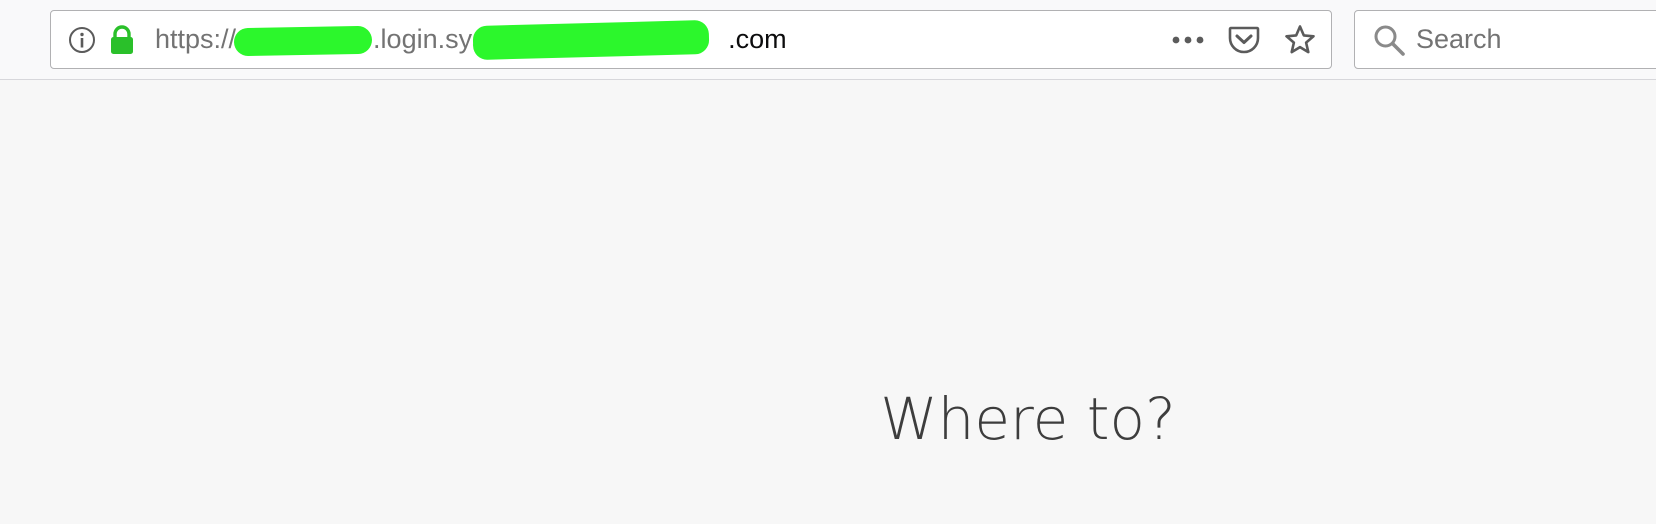 This screenshot has height=524, width=1656. Describe the element at coordinates (82, 39) in the screenshot. I see `info-icon` at that location.